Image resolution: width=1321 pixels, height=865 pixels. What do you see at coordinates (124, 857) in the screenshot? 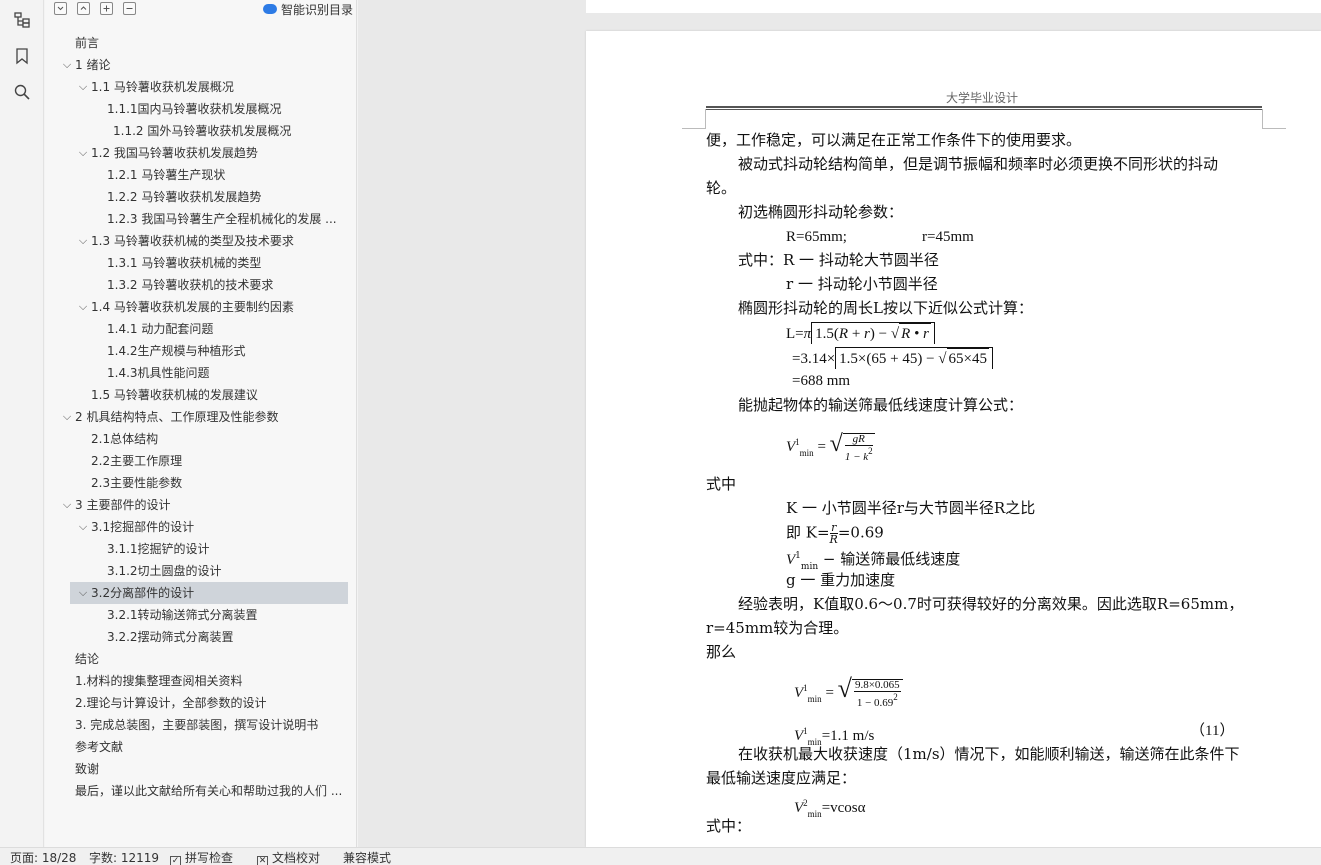
I see `word-count: 字数: 12119` at bounding box center [124, 857].